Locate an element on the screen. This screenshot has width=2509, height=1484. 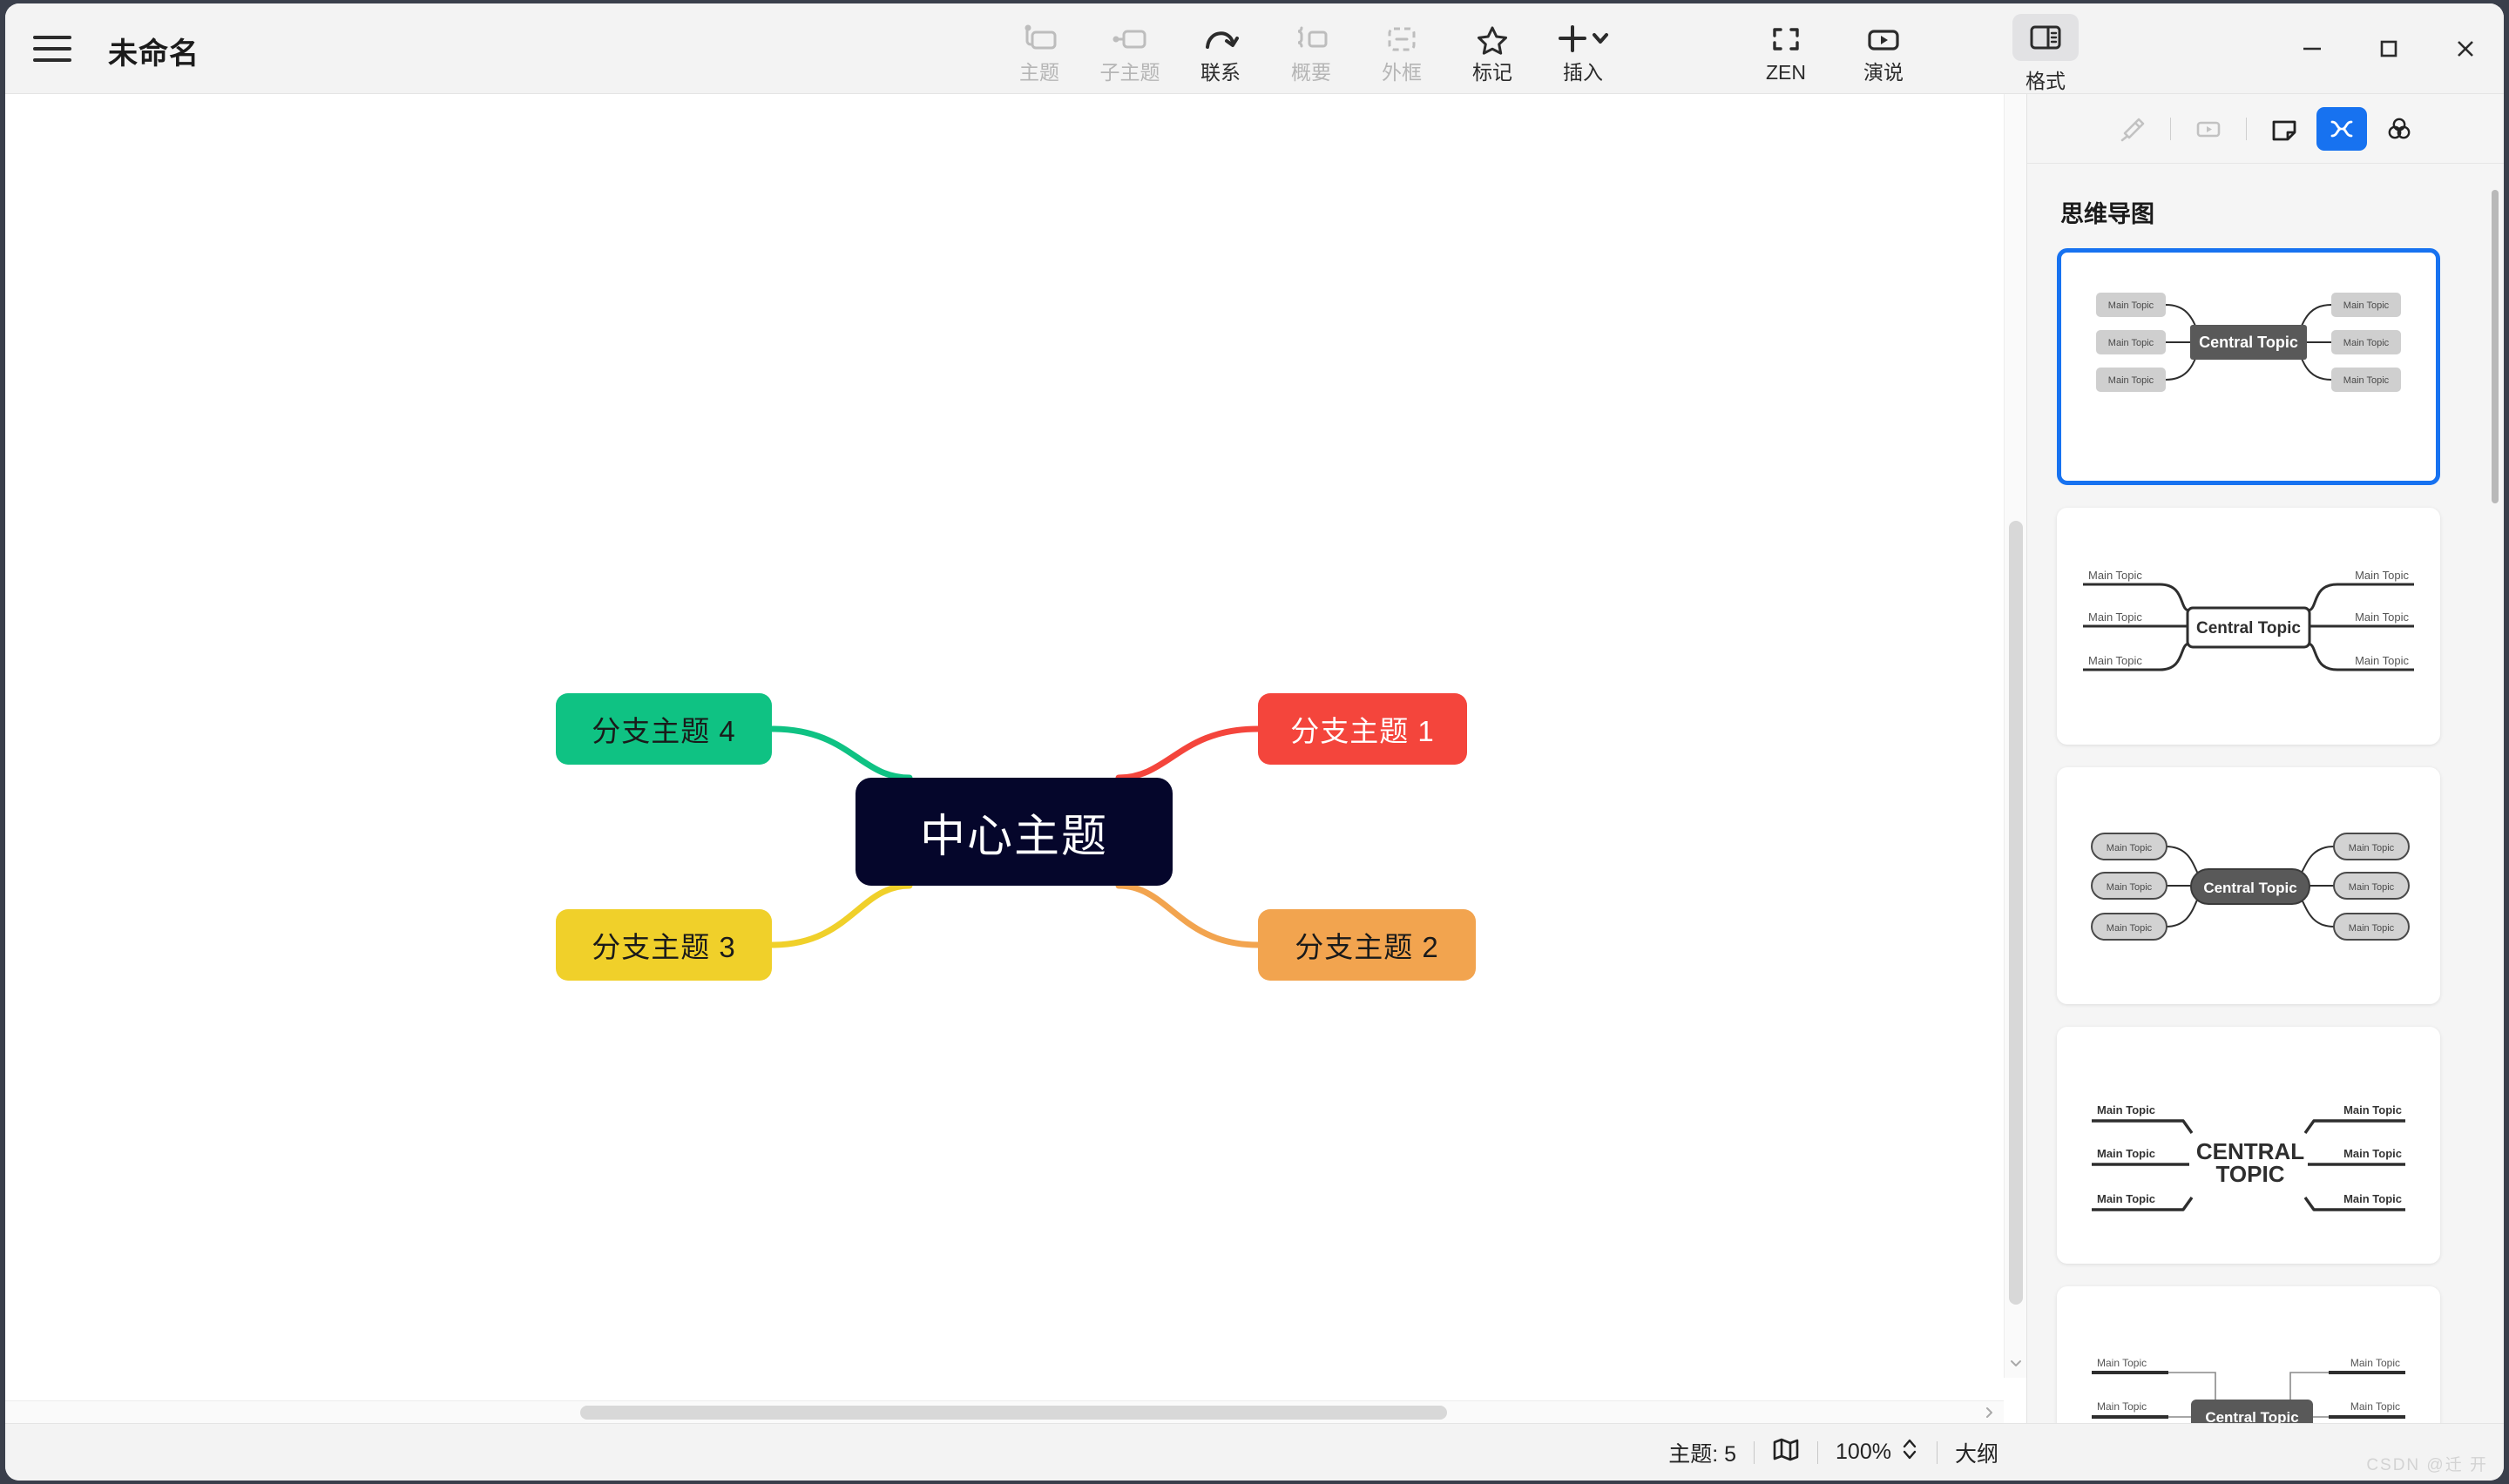
toolbar-item-boundary: 外框 is located at coordinates (1401, 46).